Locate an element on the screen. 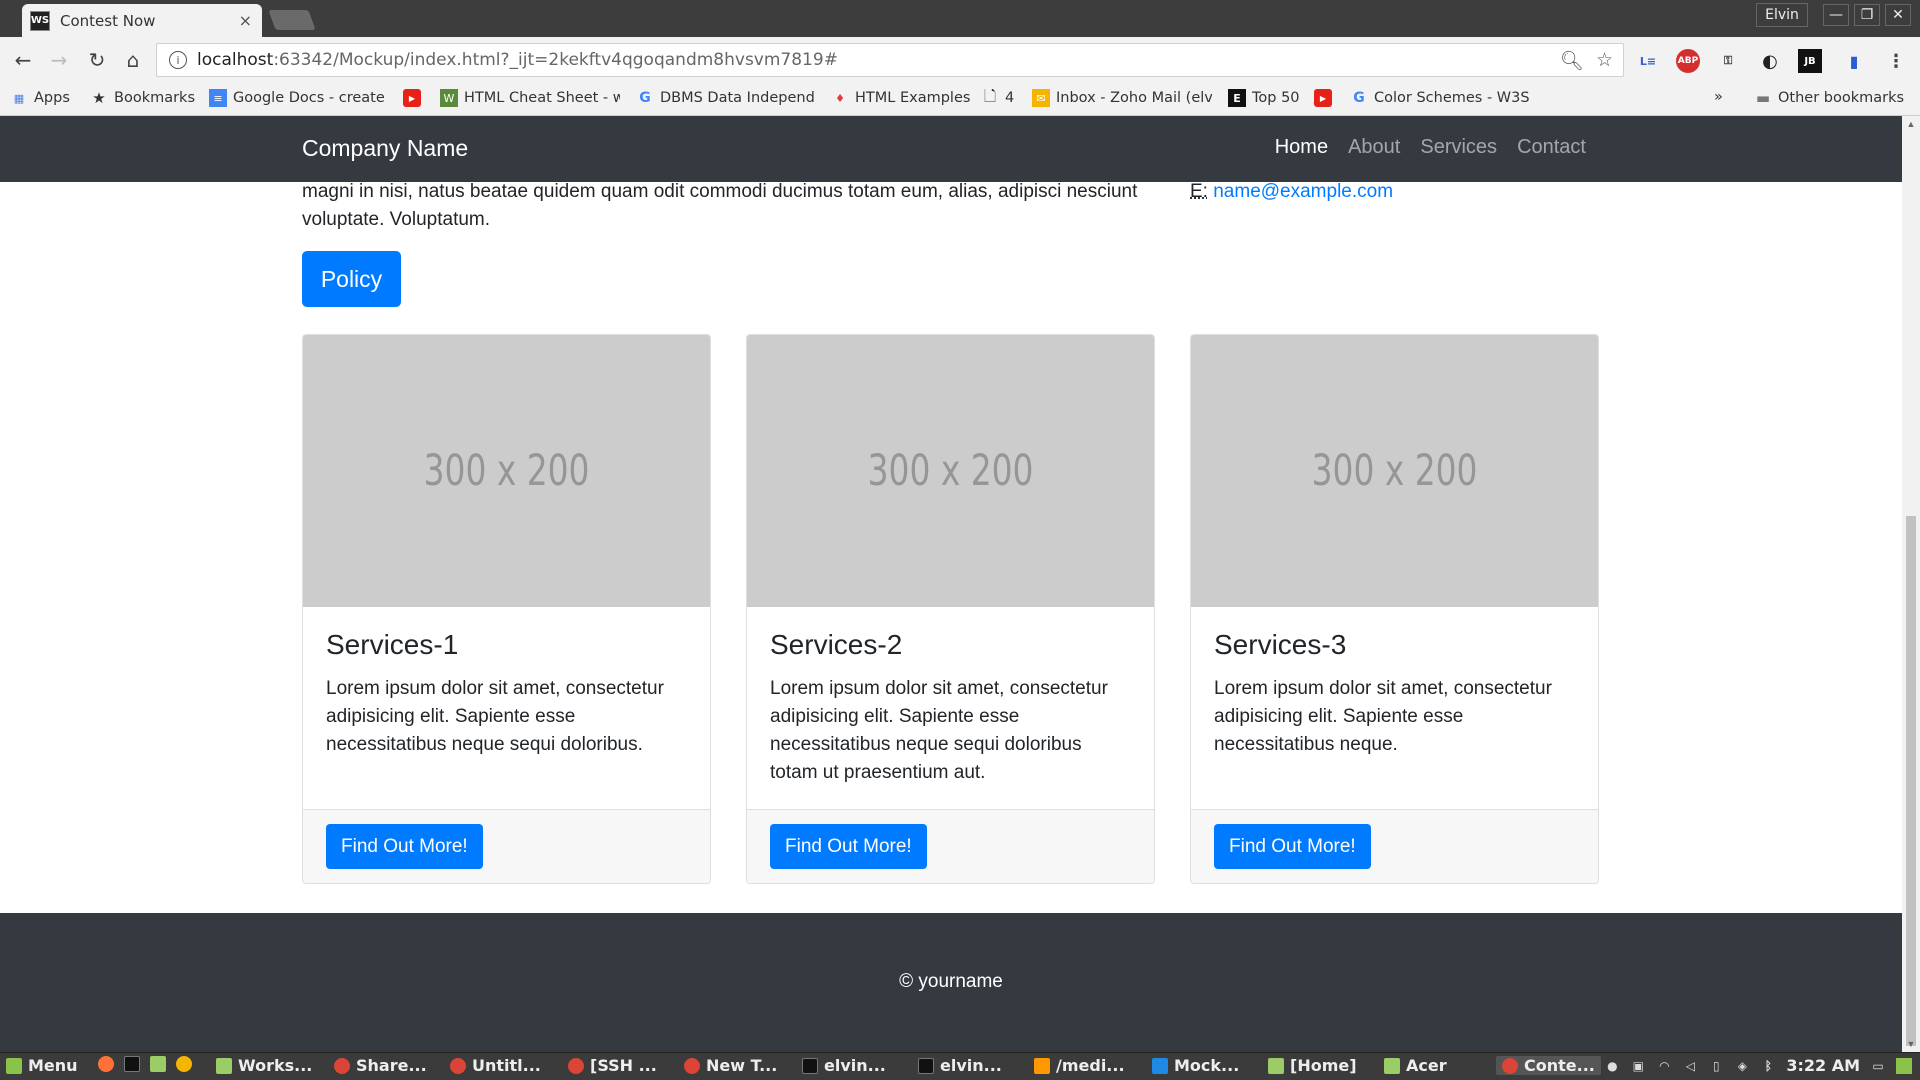 Image resolution: width=1920 pixels, height=1080 pixels. browser-tab-strip: WS Contest Now × Elvin — ❐ ✕ is located at coordinates (960, 18).